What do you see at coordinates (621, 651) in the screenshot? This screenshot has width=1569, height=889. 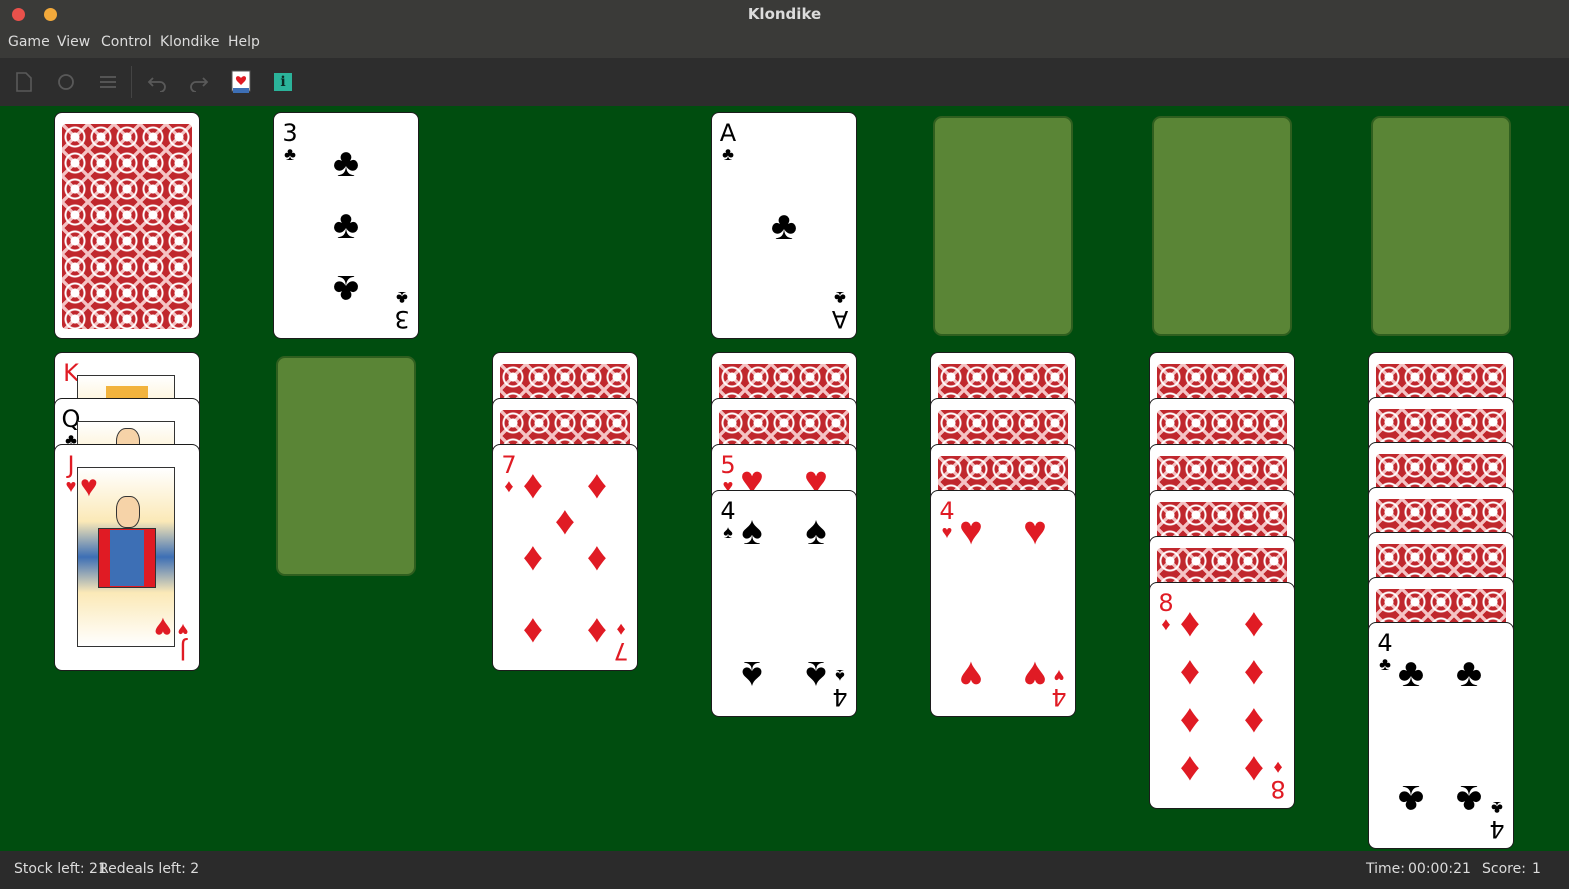 I see `card-rank: 7` at bounding box center [621, 651].